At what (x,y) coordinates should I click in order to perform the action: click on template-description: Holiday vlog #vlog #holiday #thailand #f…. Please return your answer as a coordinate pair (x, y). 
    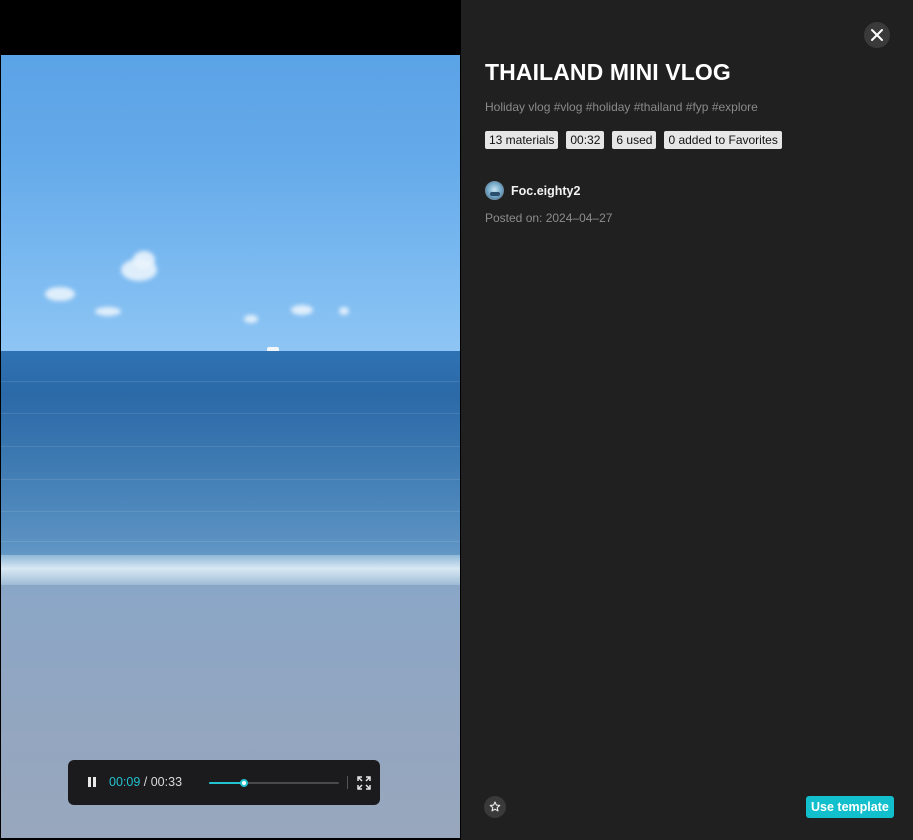
    Looking at the image, I should click on (621, 107).